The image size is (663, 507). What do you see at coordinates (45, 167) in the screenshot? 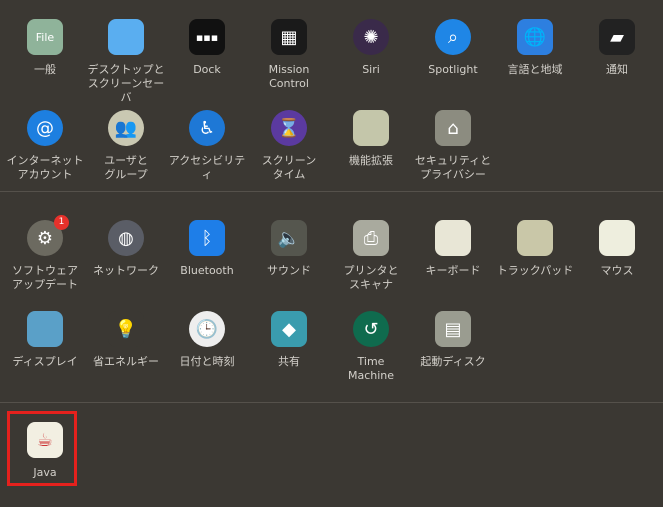
I see `pref-pane-label: インターネット アカウント` at bounding box center [45, 167].